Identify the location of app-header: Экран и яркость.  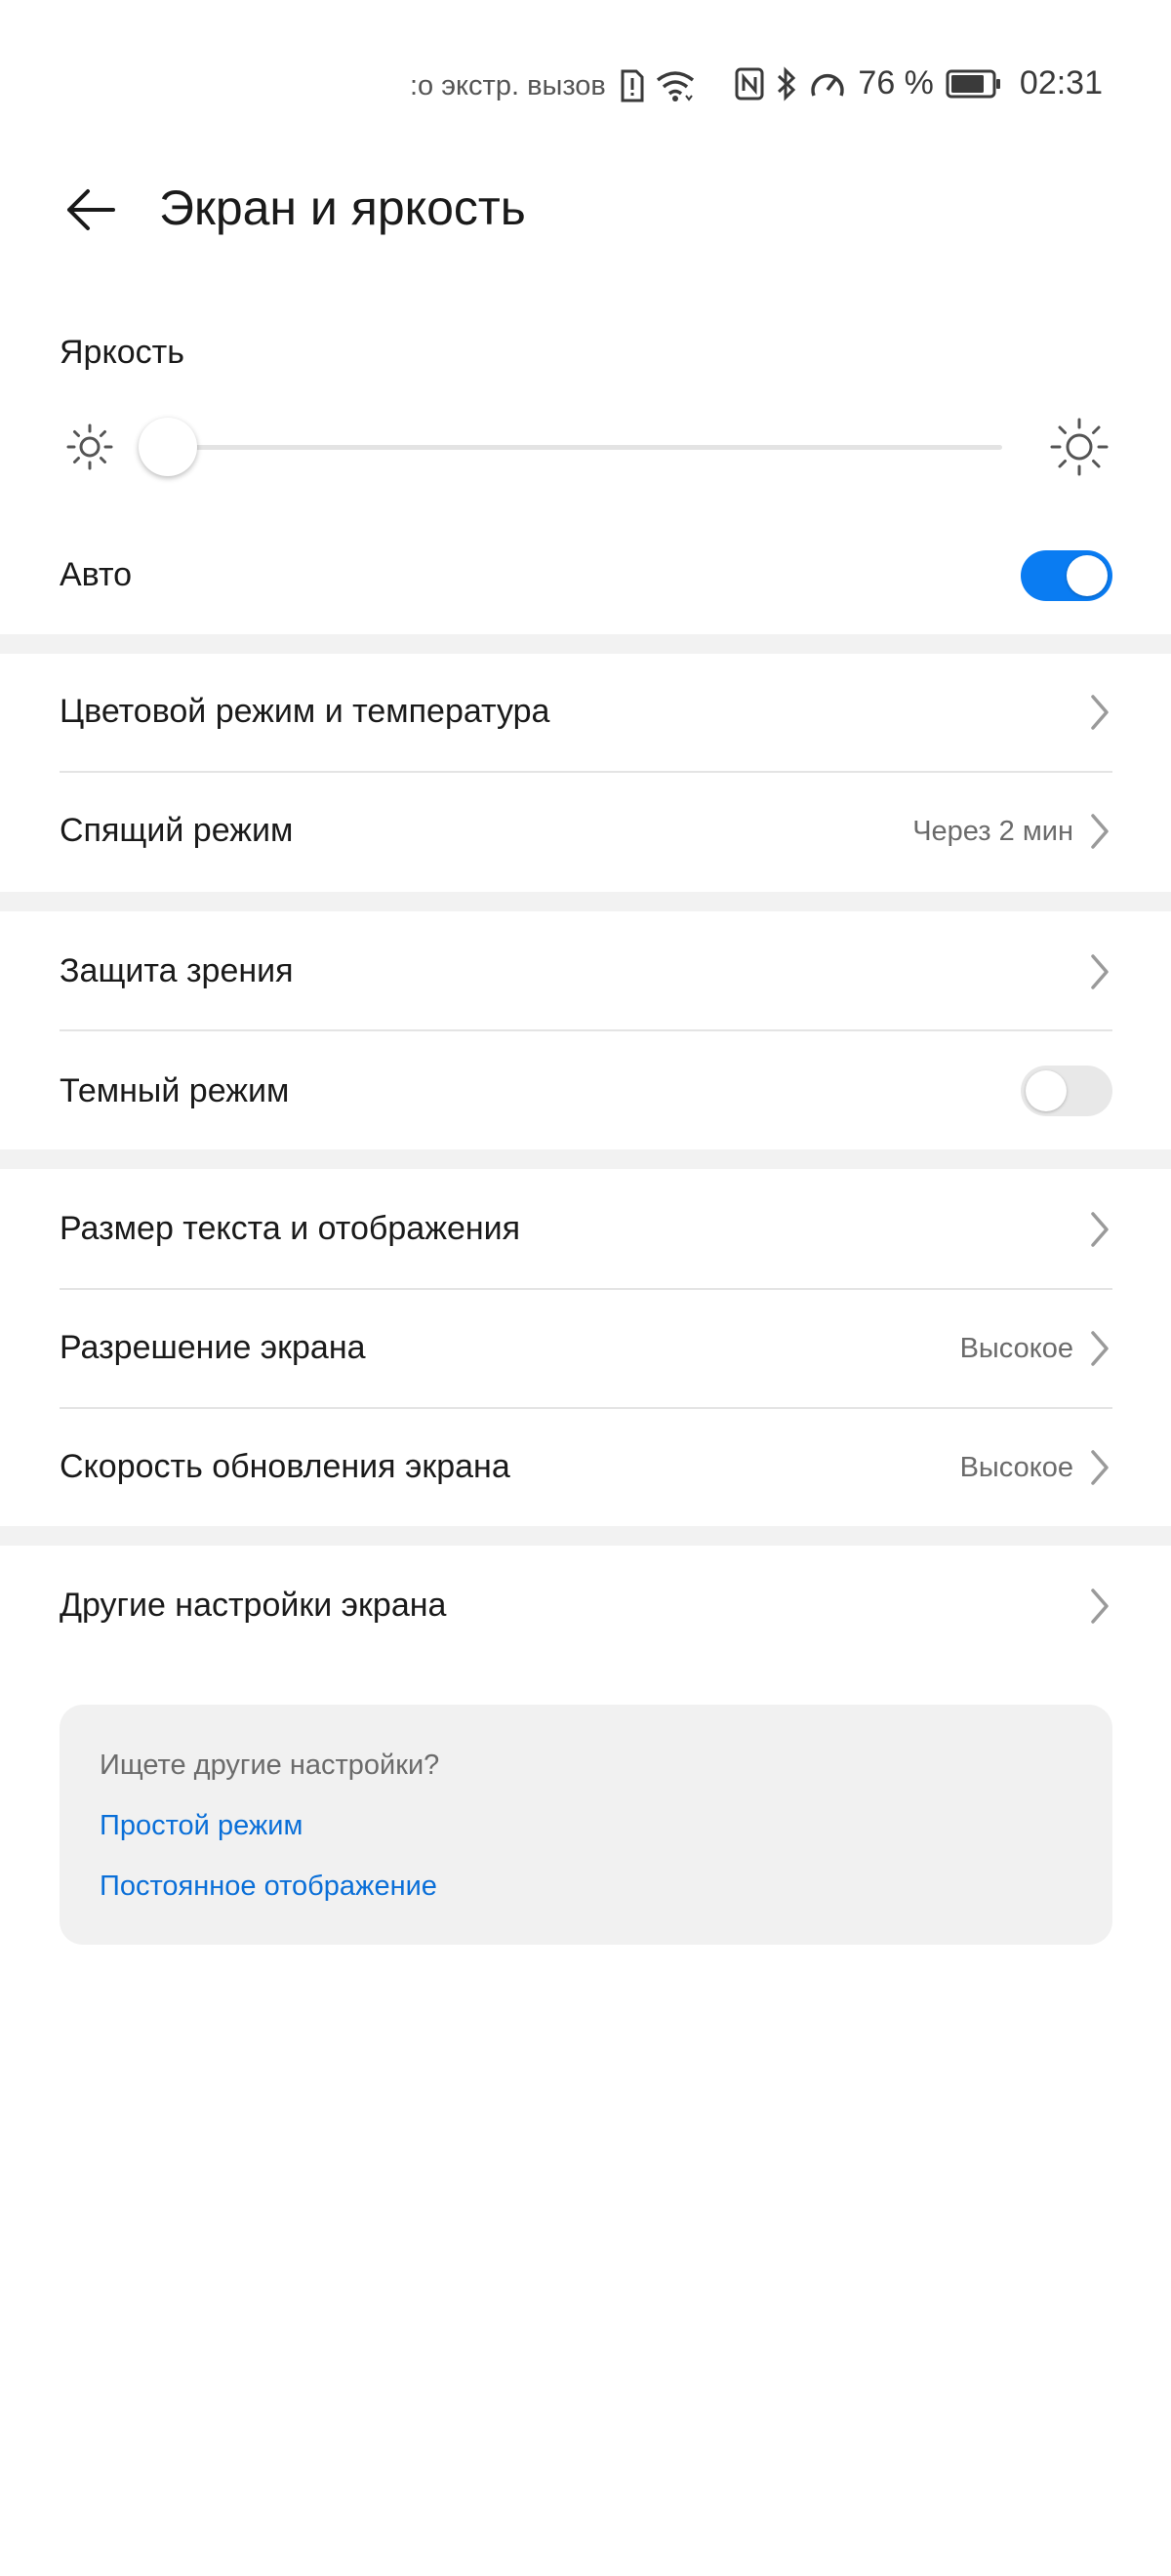
(585, 210).